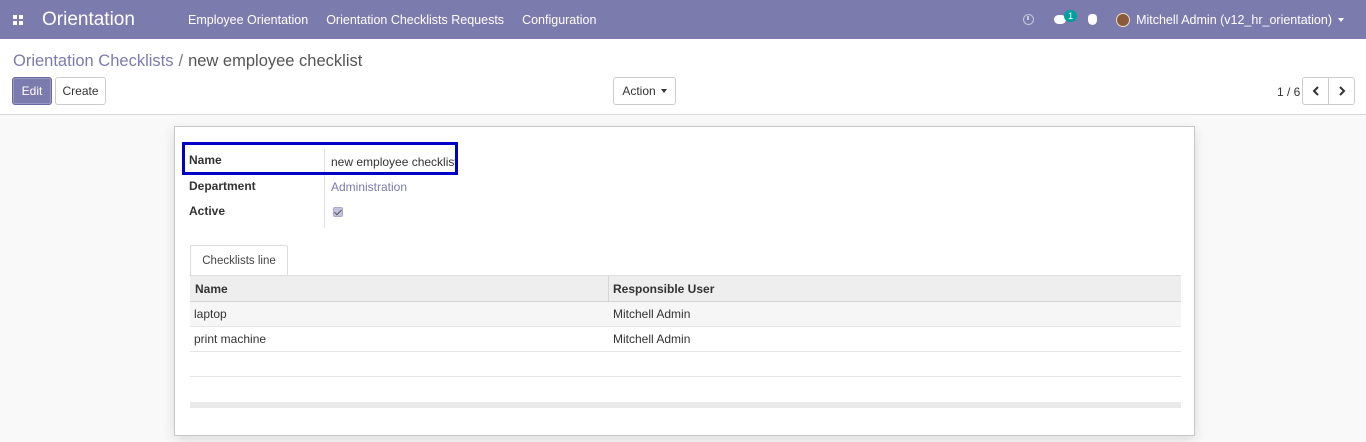 This screenshot has height=442, width=1366. I want to click on active-label: Active, so click(207, 211).